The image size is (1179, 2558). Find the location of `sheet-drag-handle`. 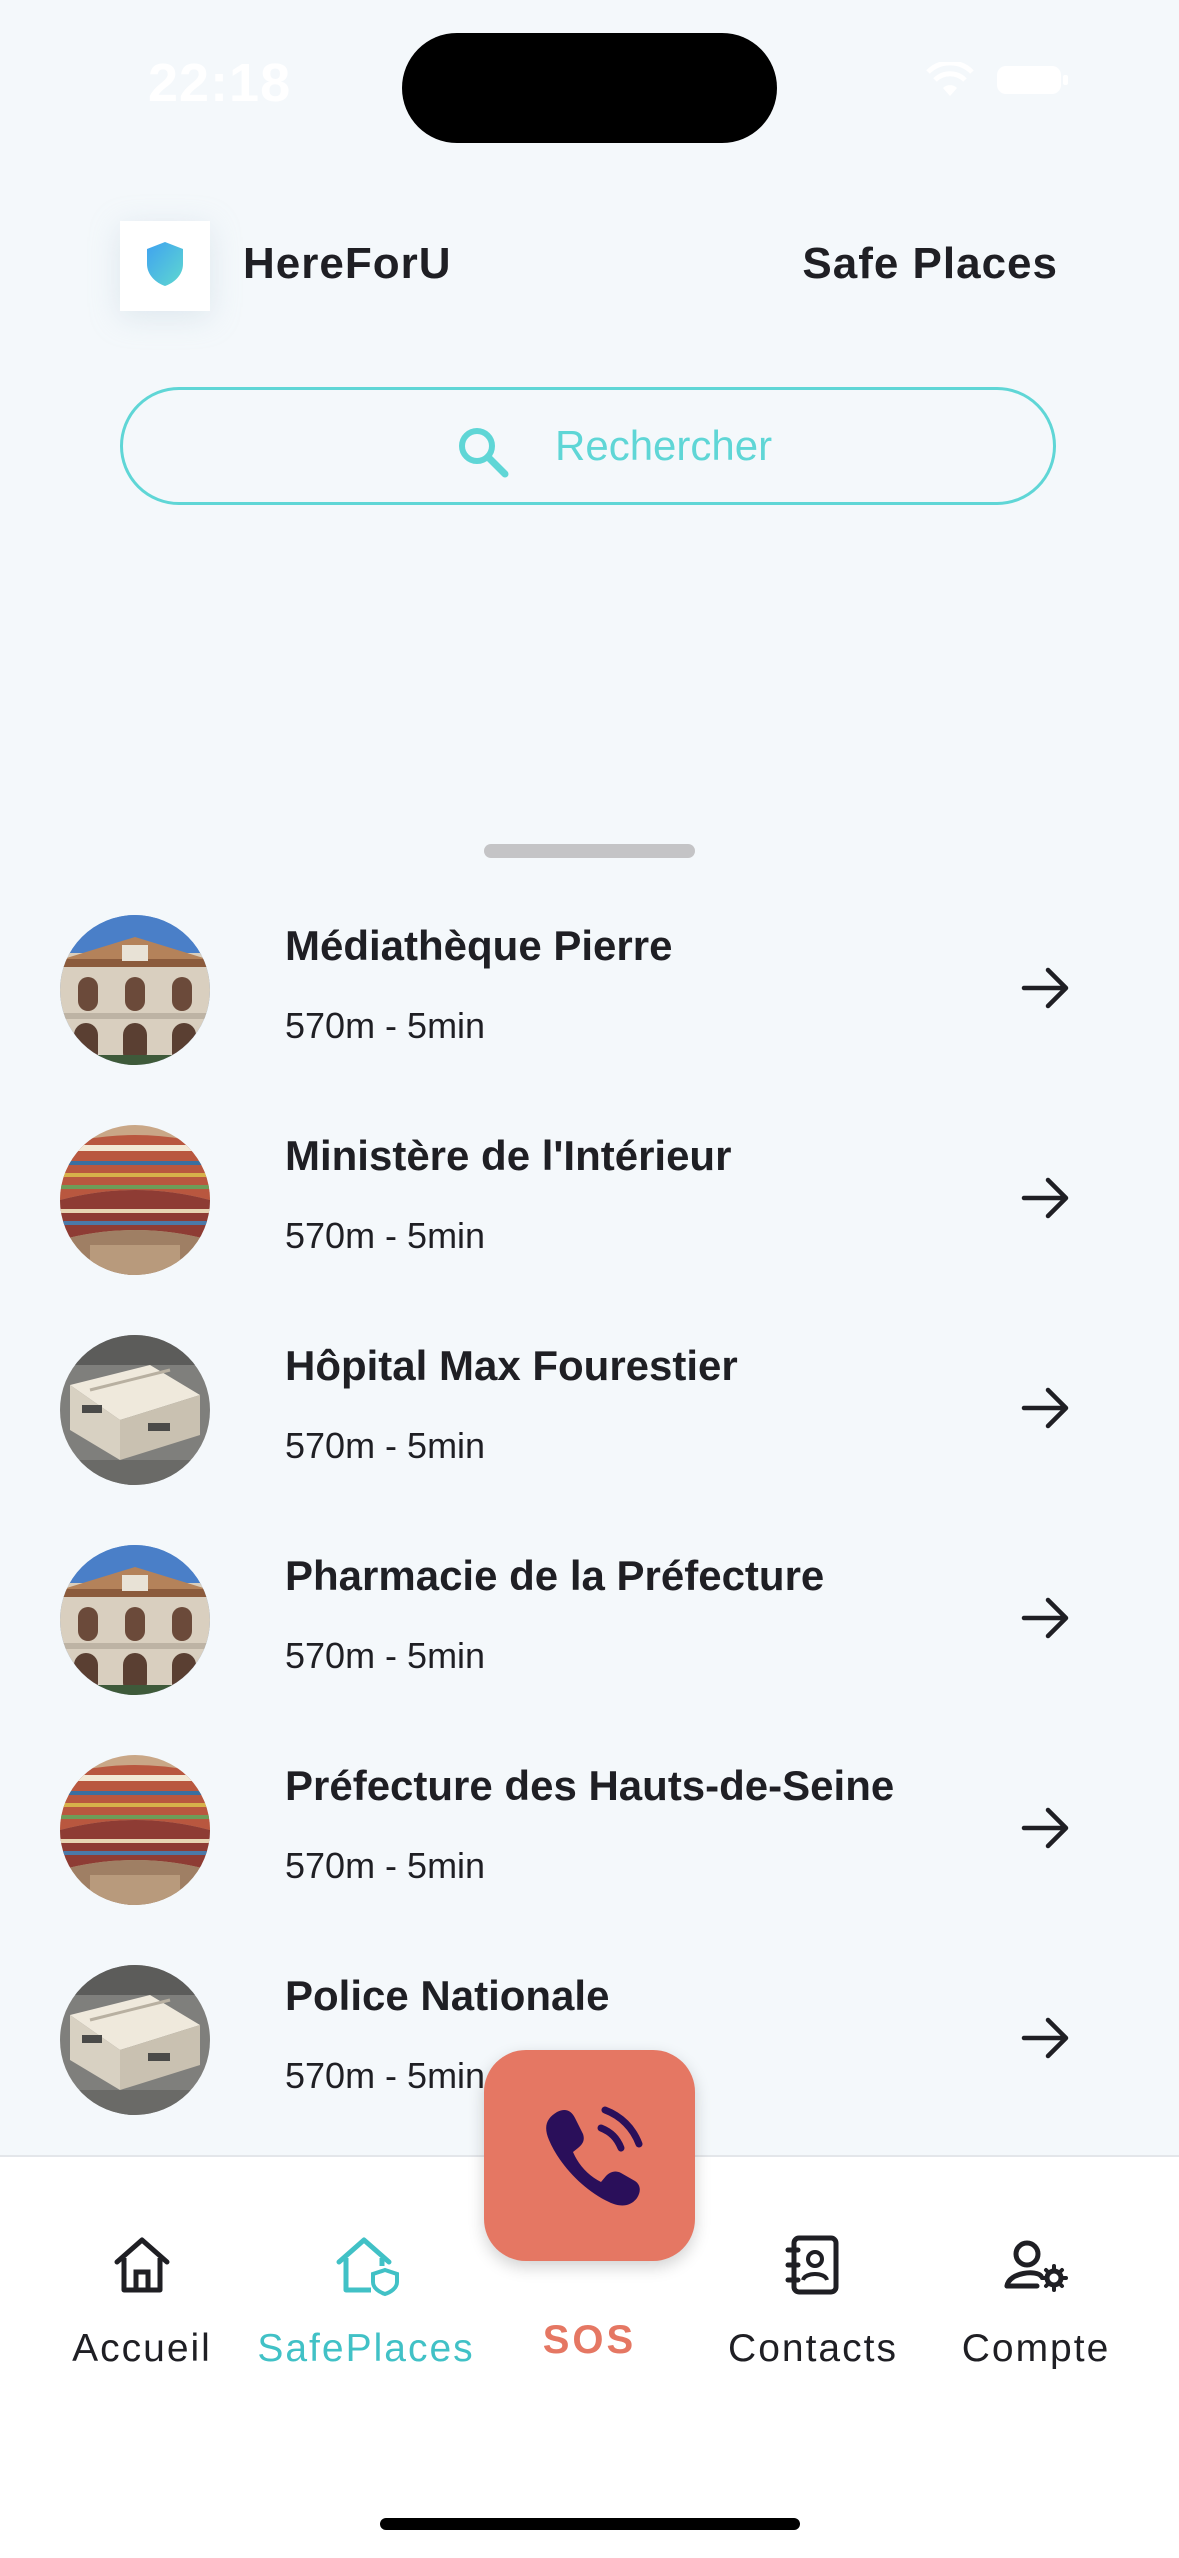

sheet-drag-handle is located at coordinates (589, 851).